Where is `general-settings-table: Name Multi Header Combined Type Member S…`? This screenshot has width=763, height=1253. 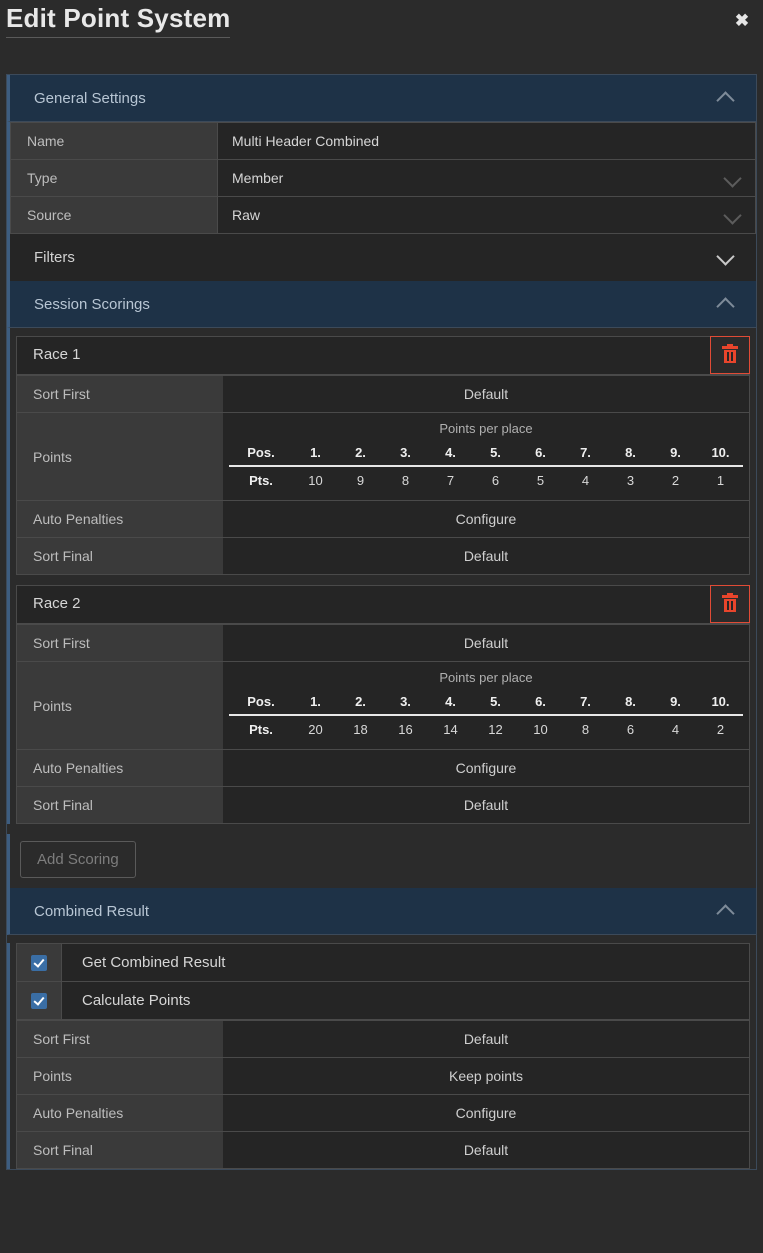 general-settings-table: Name Multi Header Combined Type Member S… is located at coordinates (383, 178).